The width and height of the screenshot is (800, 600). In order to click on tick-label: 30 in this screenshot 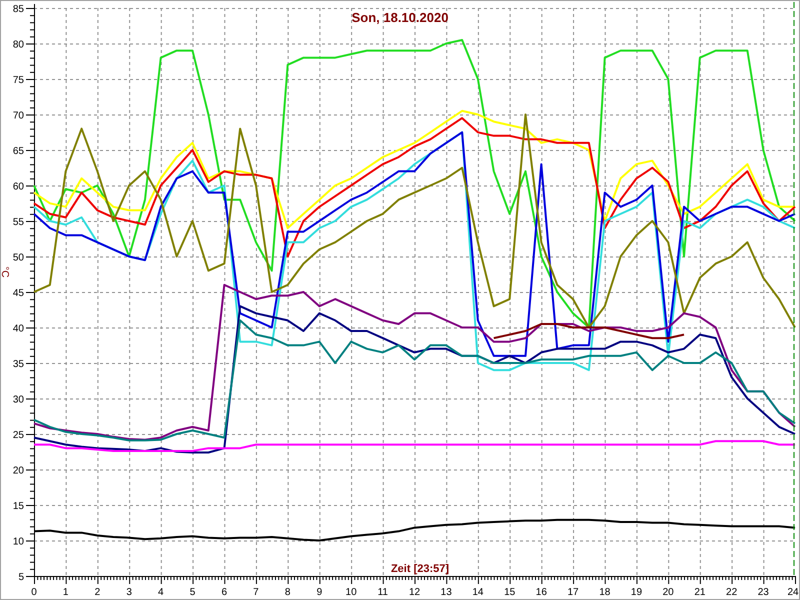, I will do `click(18, 400)`.